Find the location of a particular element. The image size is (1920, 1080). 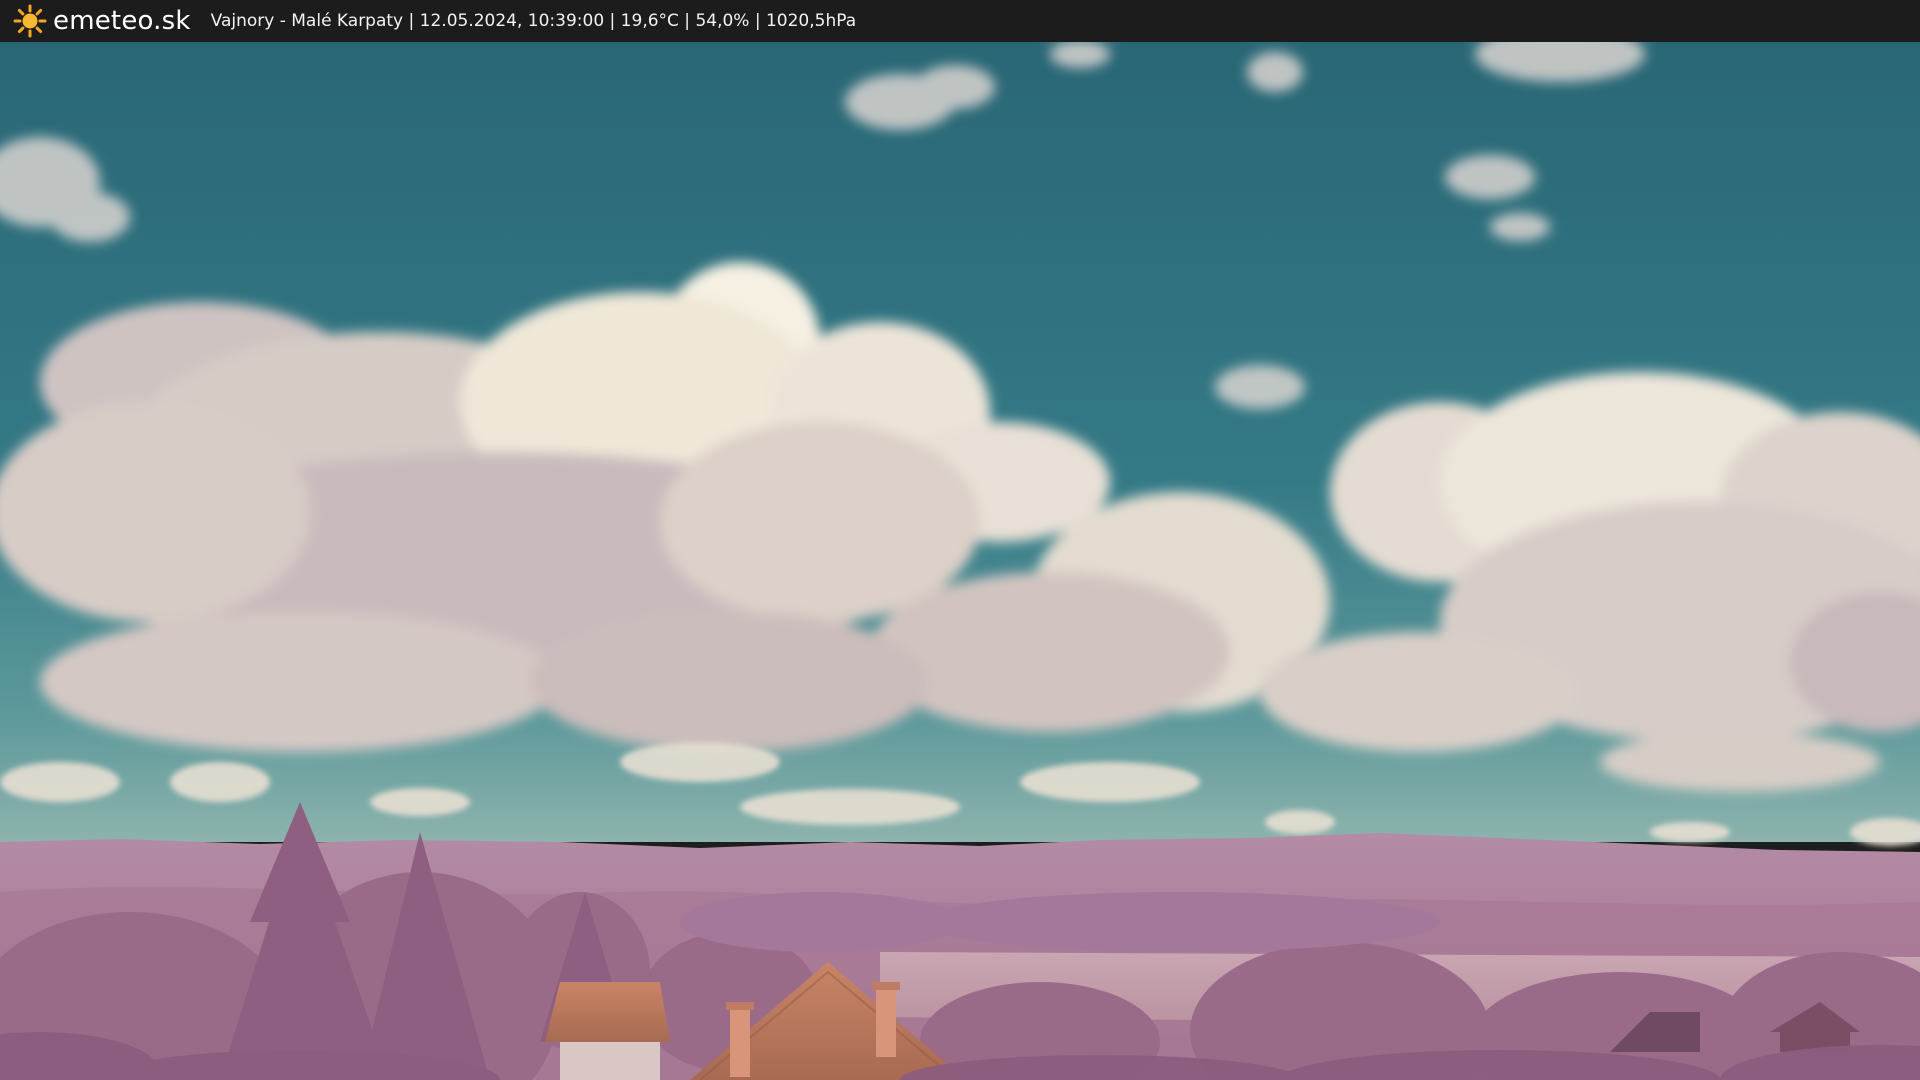

house-left is located at coordinates (607, 1031).